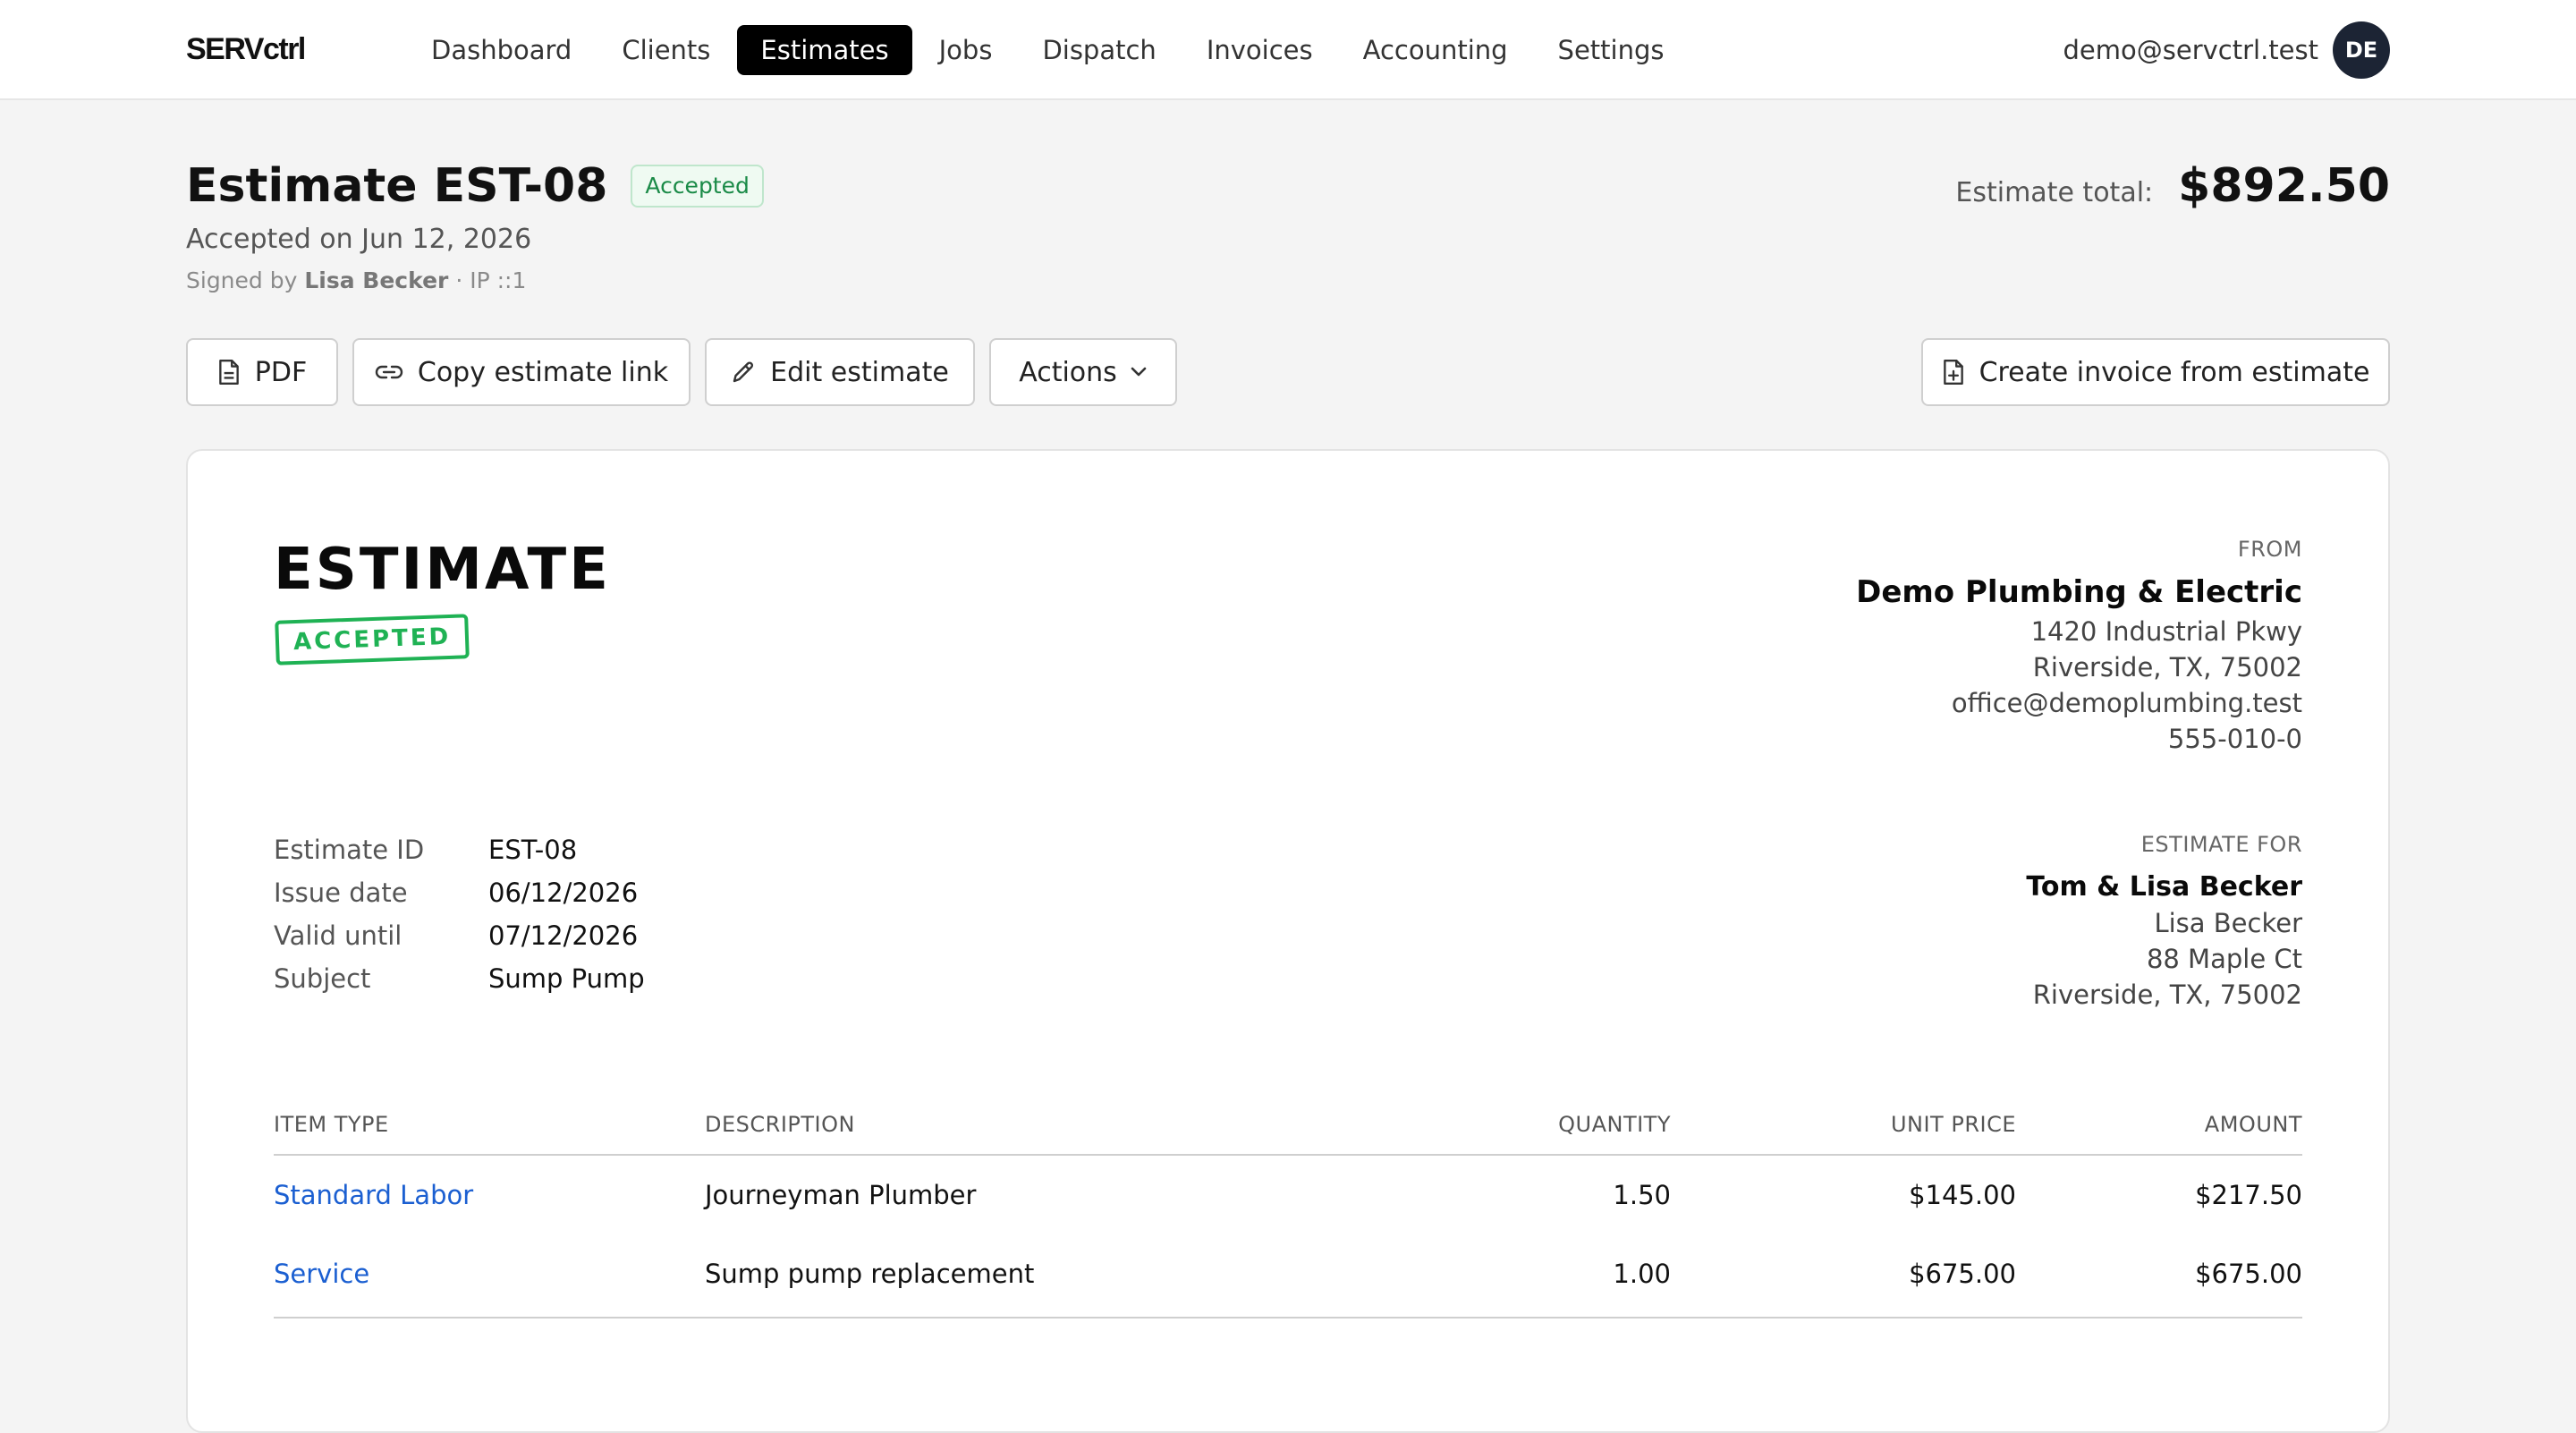  I want to click on meta-row: Valid until 07/12/2026, so click(459, 935).